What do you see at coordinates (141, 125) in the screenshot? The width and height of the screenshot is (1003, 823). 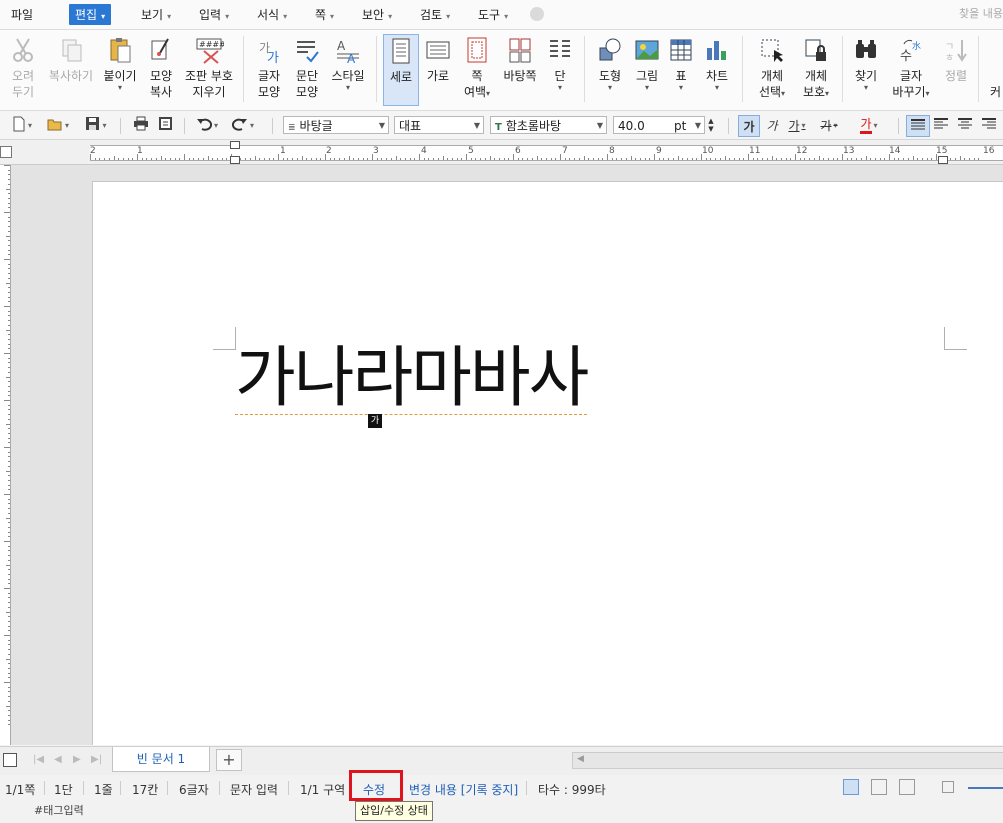 I see `print-button` at bounding box center [141, 125].